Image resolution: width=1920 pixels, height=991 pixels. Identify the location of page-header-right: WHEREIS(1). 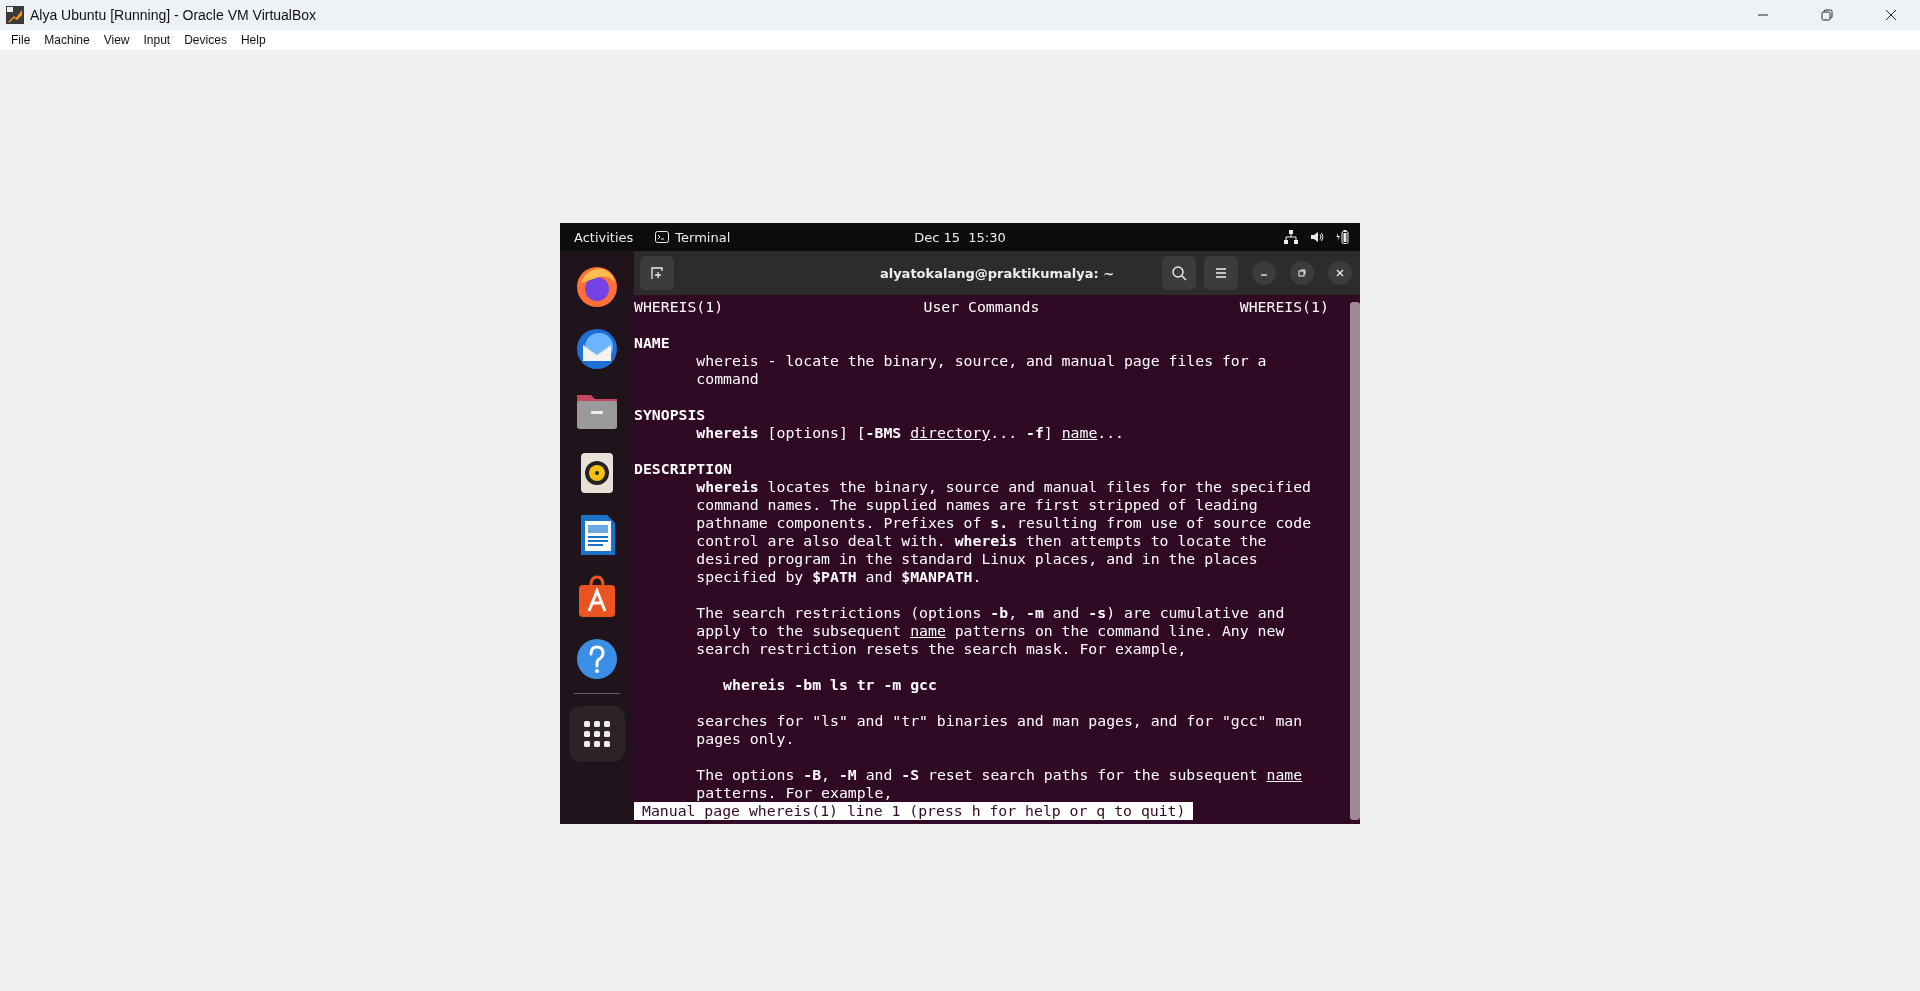
(1284, 307).